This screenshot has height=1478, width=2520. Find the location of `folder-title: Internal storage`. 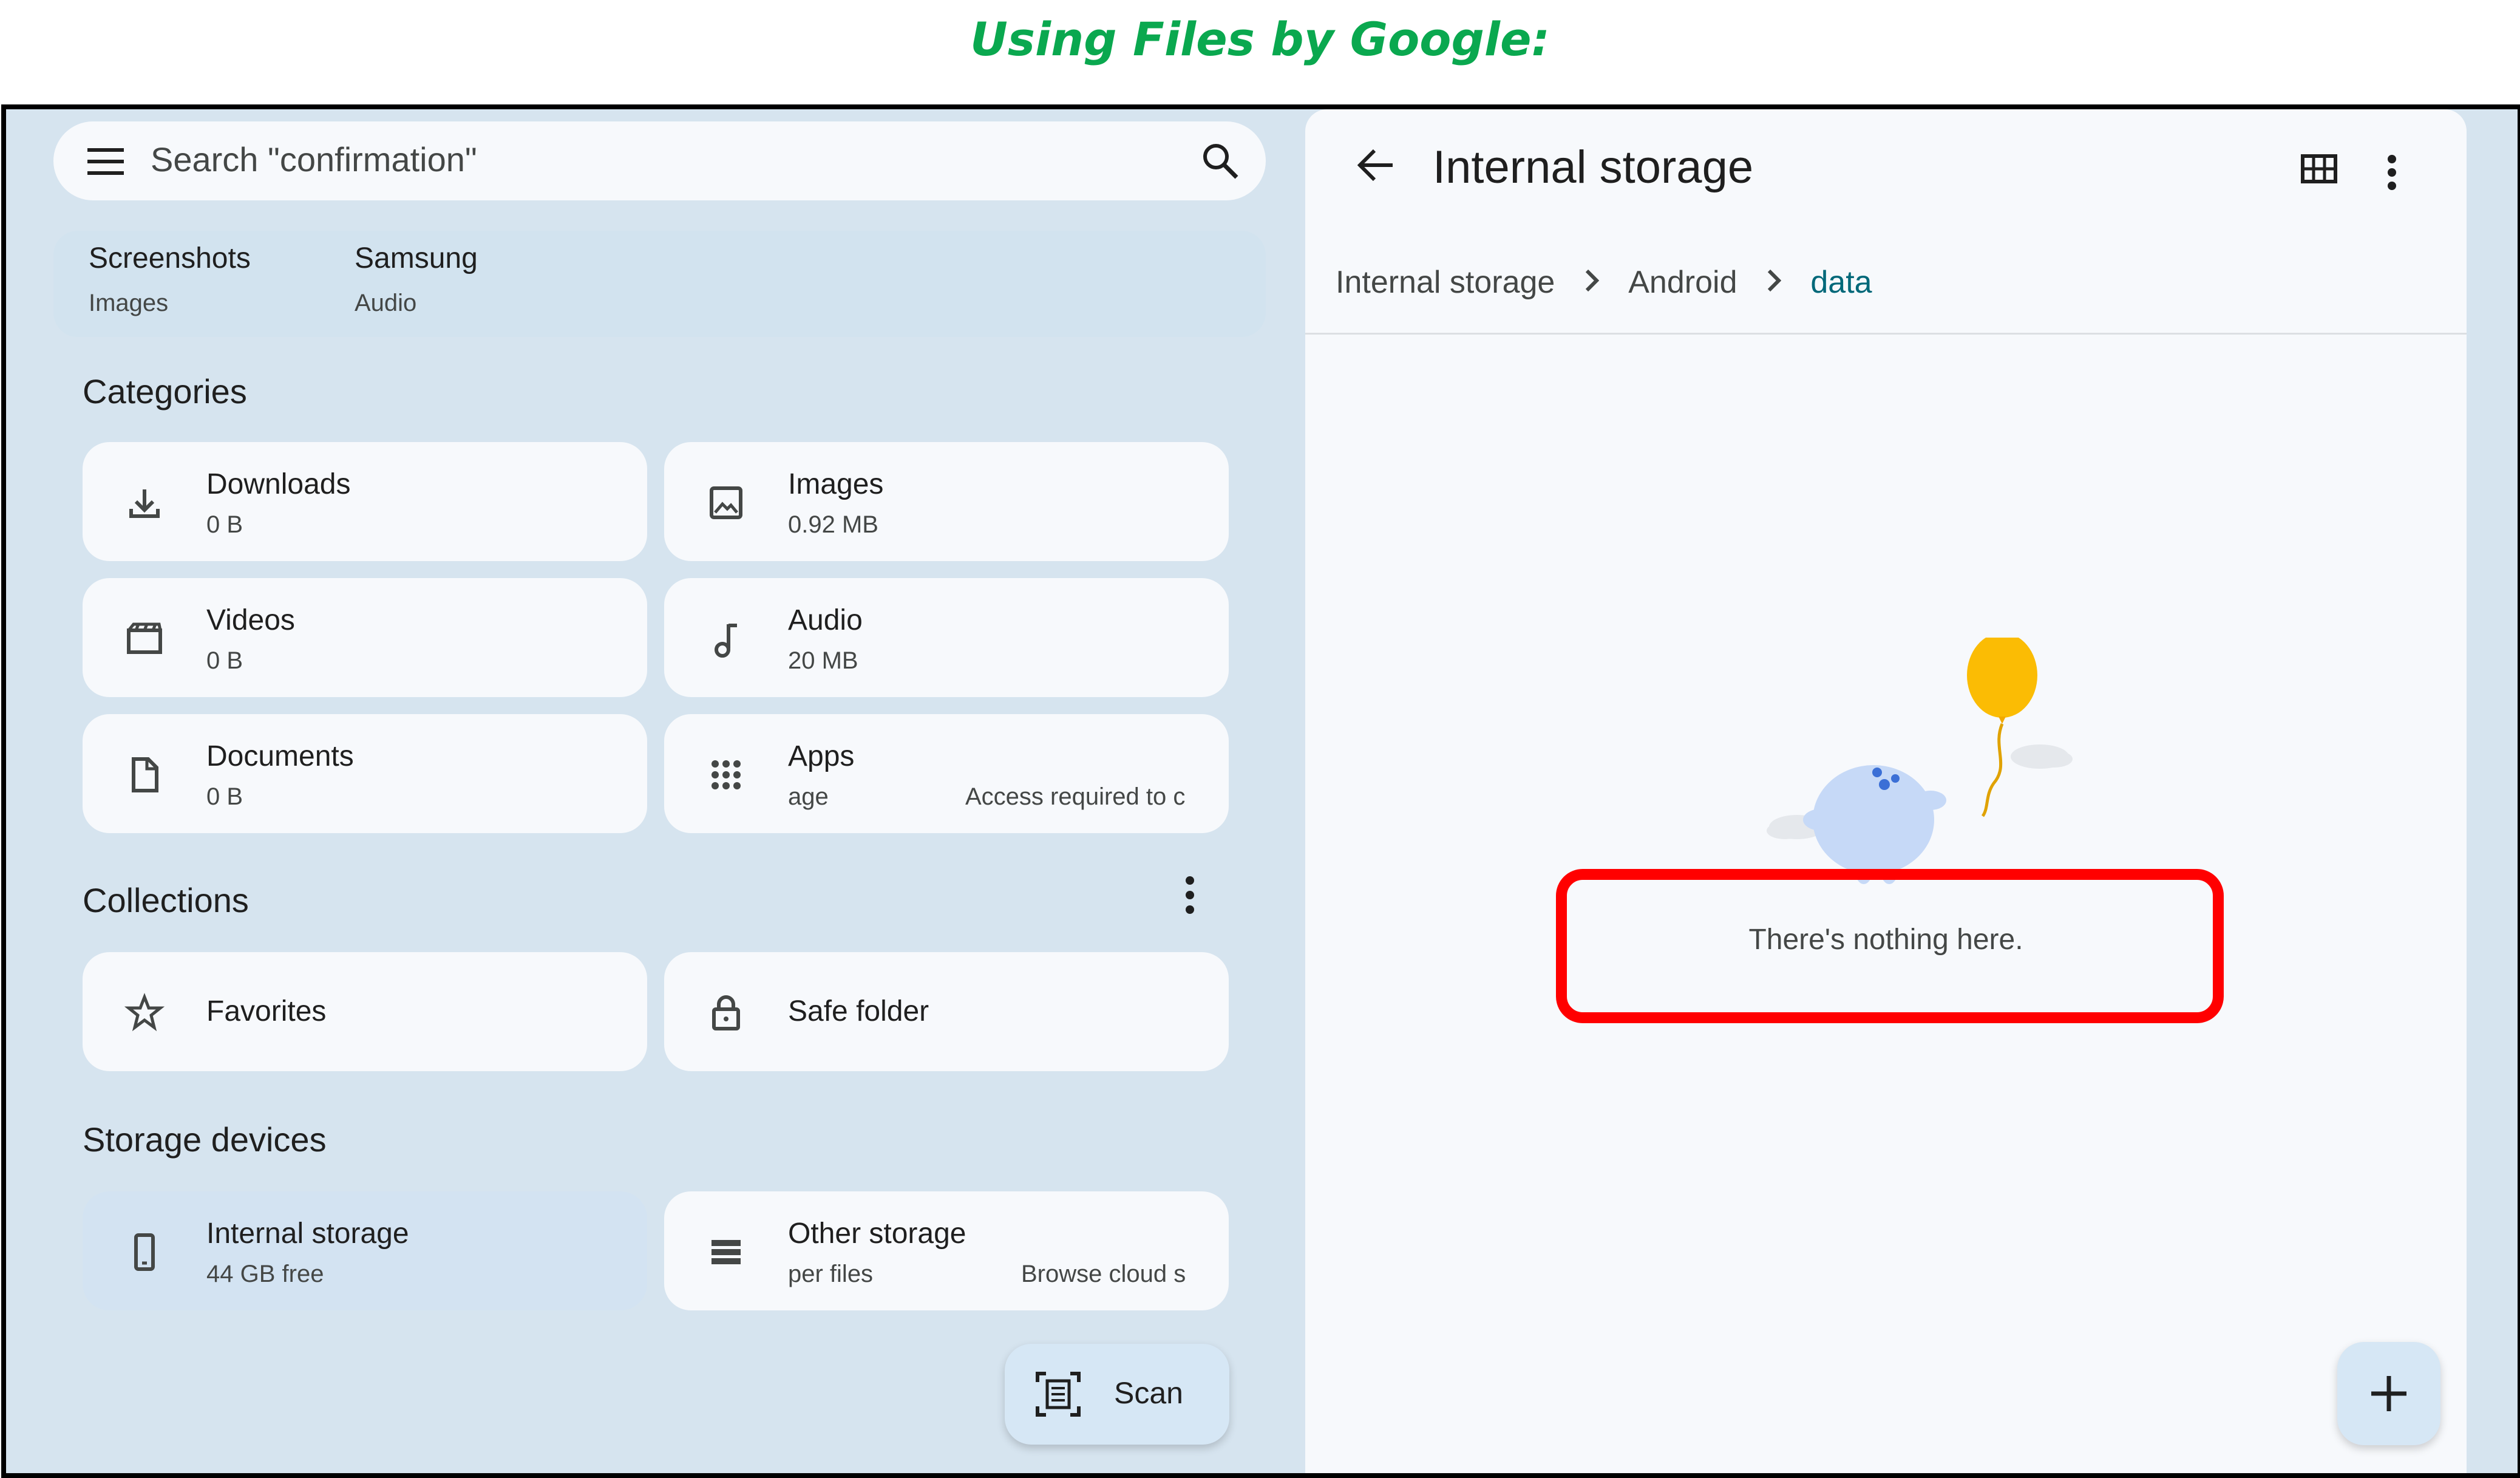

folder-title: Internal storage is located at coordinates (1593, 167).